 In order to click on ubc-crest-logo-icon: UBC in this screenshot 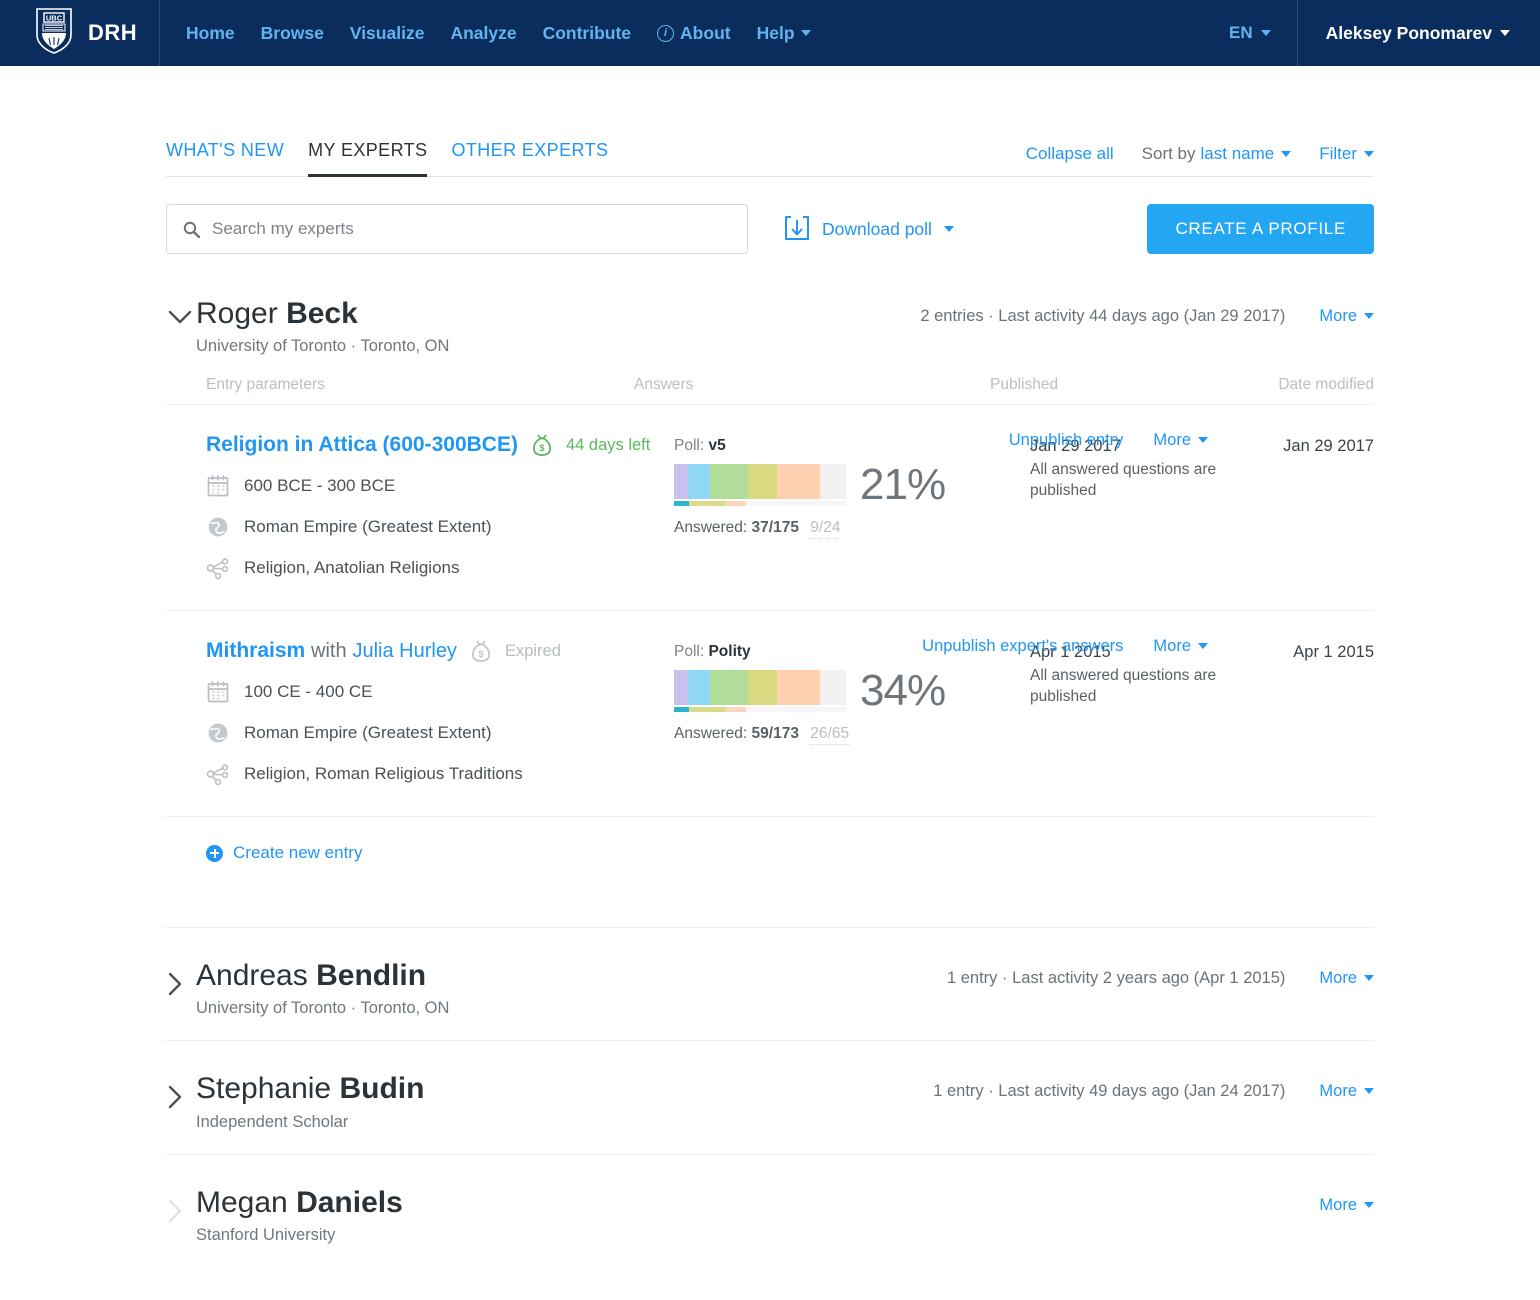, I will do `click(54, 33)`.